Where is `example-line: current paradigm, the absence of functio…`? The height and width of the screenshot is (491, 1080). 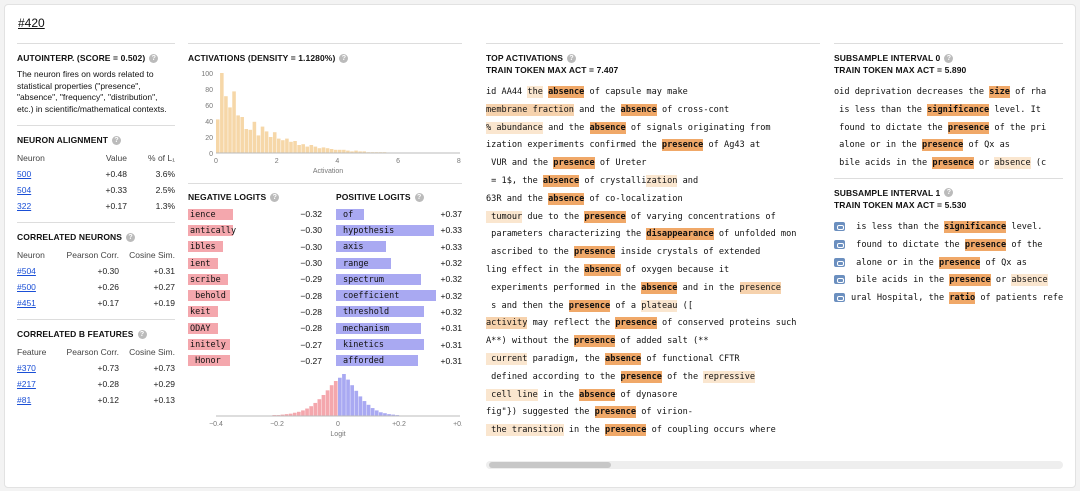 example-line: current paradigm, the absence of functio… is located at coordinates (653, 361).